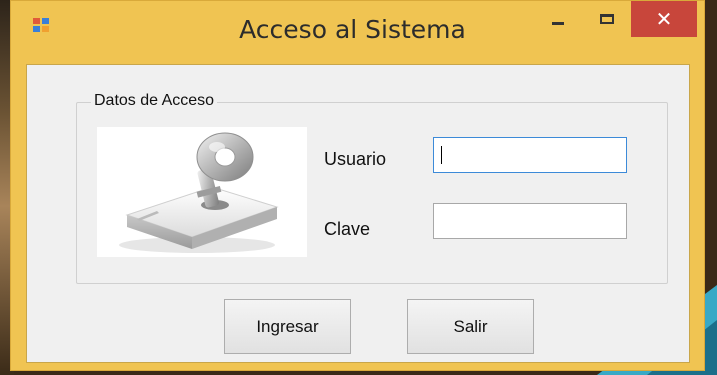  Describe the element at coordinates (154, 101) in the screenshot. I see `groupbox-legend: Datos de Acceso` at that location.